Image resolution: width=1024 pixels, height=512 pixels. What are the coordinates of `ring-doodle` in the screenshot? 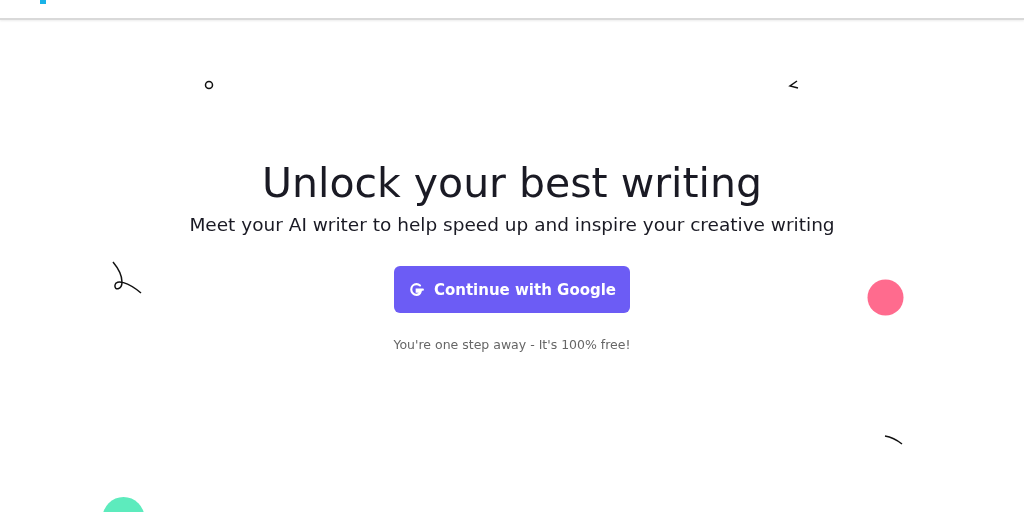 It's located at (209, 85).